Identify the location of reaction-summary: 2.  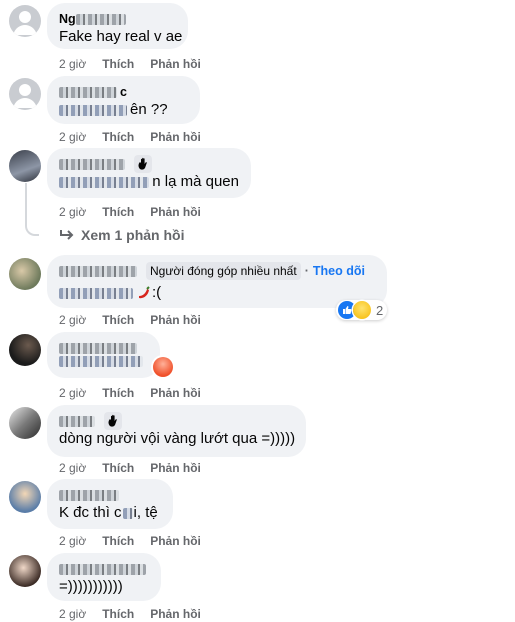
(362, 310).